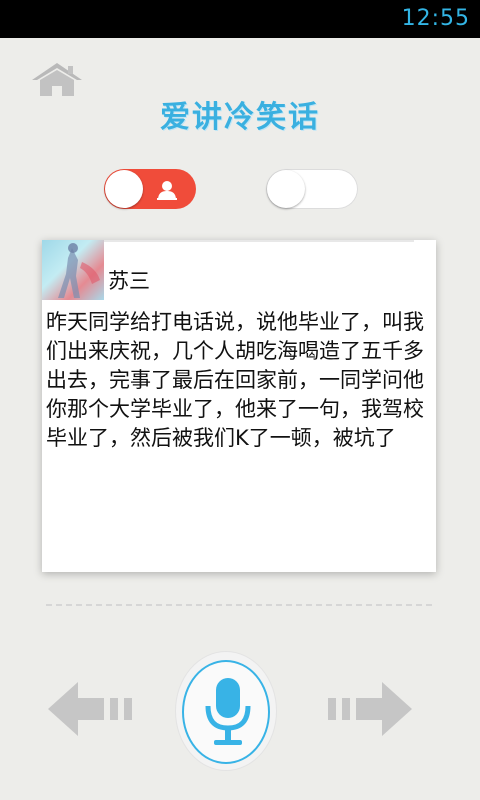 The width and height of the screenshot is (480, 800). I want to click on card-divider, so click(259, 241).